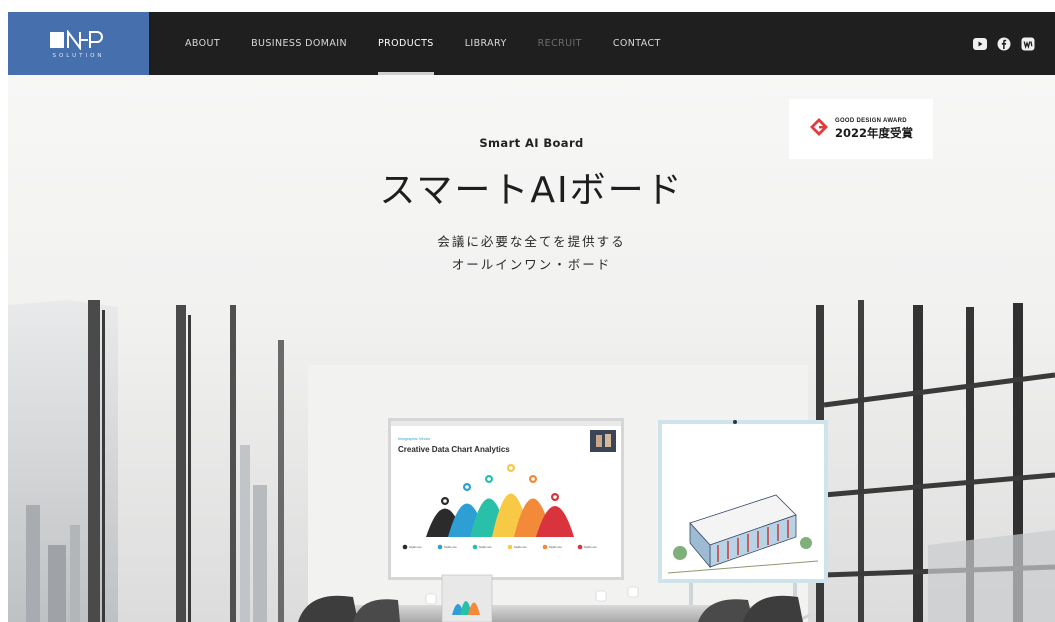 The height and width of the screenshot is (622, 1055). I want to click on screen-title: Creative Data Chart Analytics, so click(454, 449).